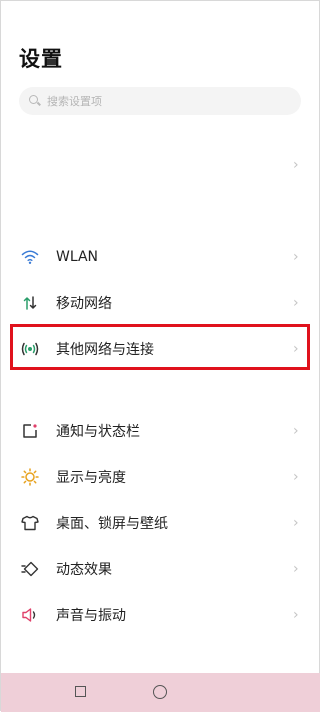 This screenshot has width=320, height=712. I want to click on settings-item-label: 通知与状态栏, so click(98, 432).